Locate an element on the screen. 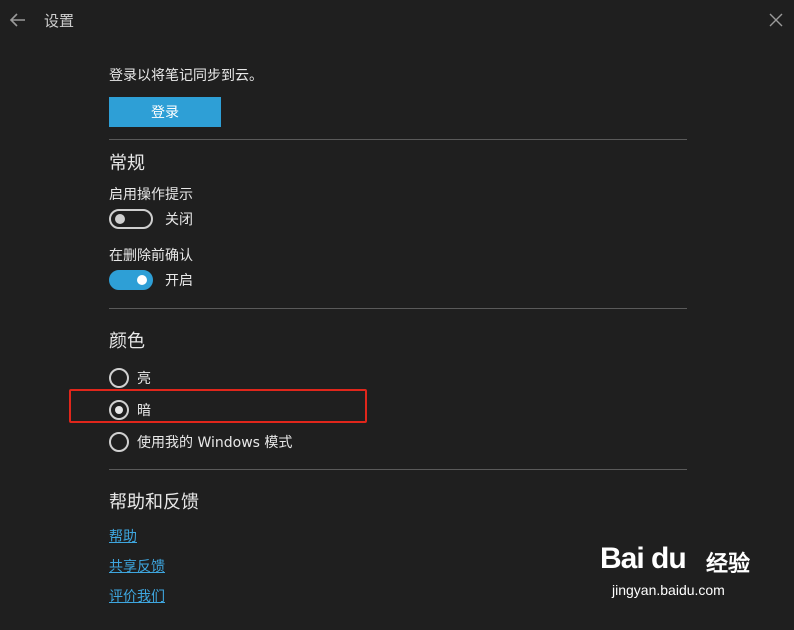 Image resolution: width=794 pixels, height=630 pixels. close-button is located at coordinates (776, 20).